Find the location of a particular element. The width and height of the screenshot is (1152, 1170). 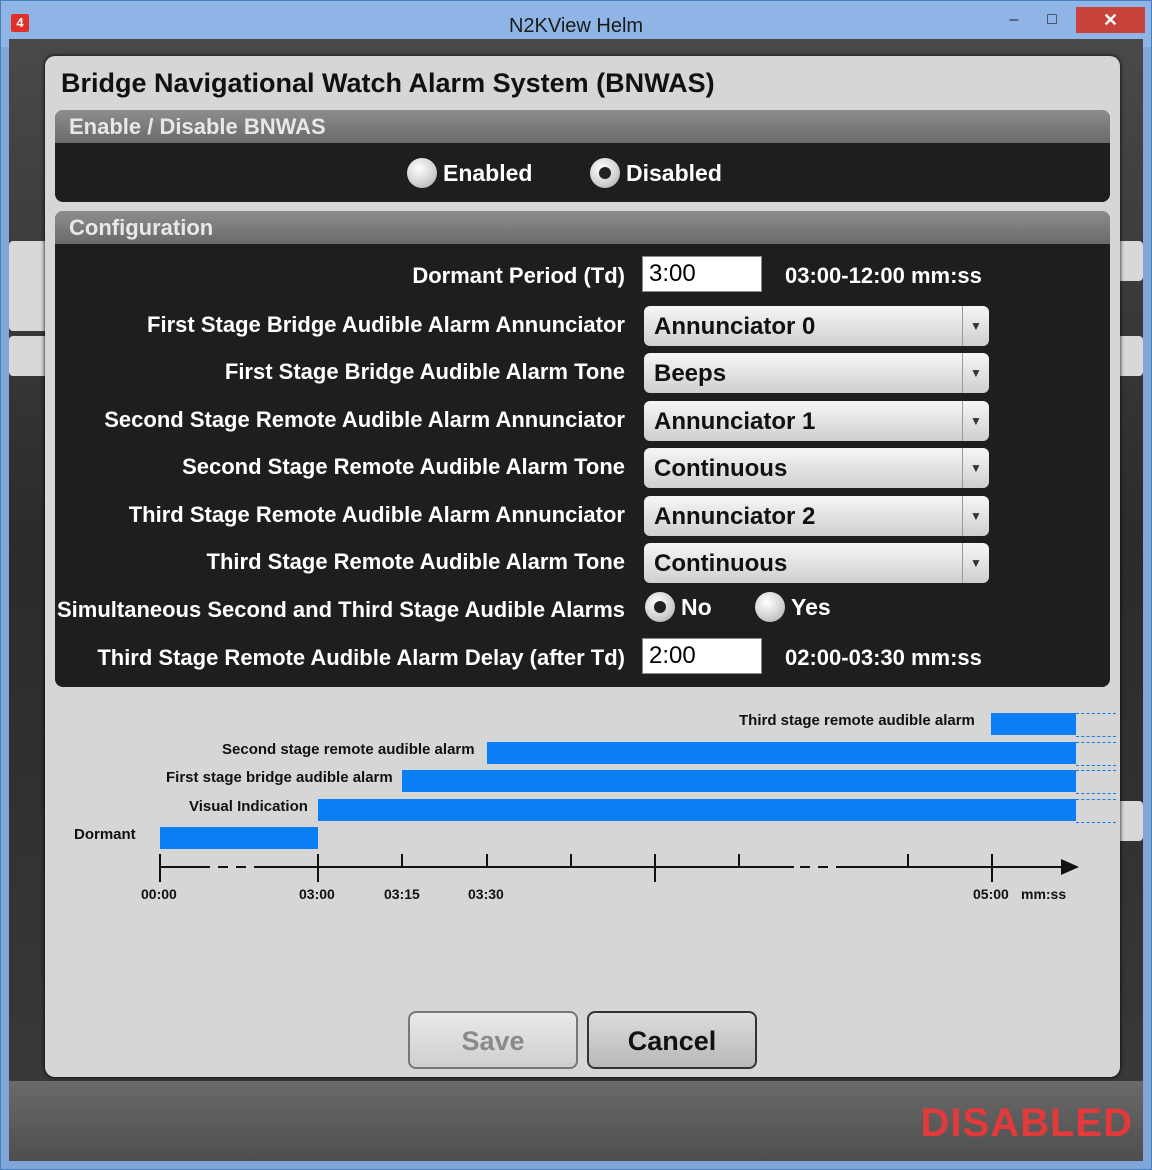

third-stage-timeline-continuation is located at coordinates (1096, 725).